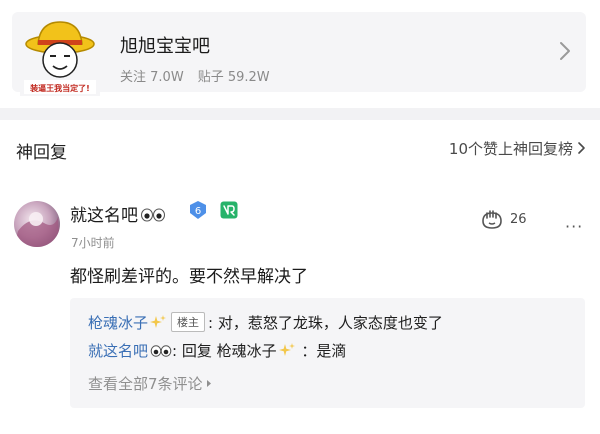  I want to click on reply-item: 枪魂冰子 楼主: 对，惹怒了龙珠，人家态度也变了, so click(265, 322).